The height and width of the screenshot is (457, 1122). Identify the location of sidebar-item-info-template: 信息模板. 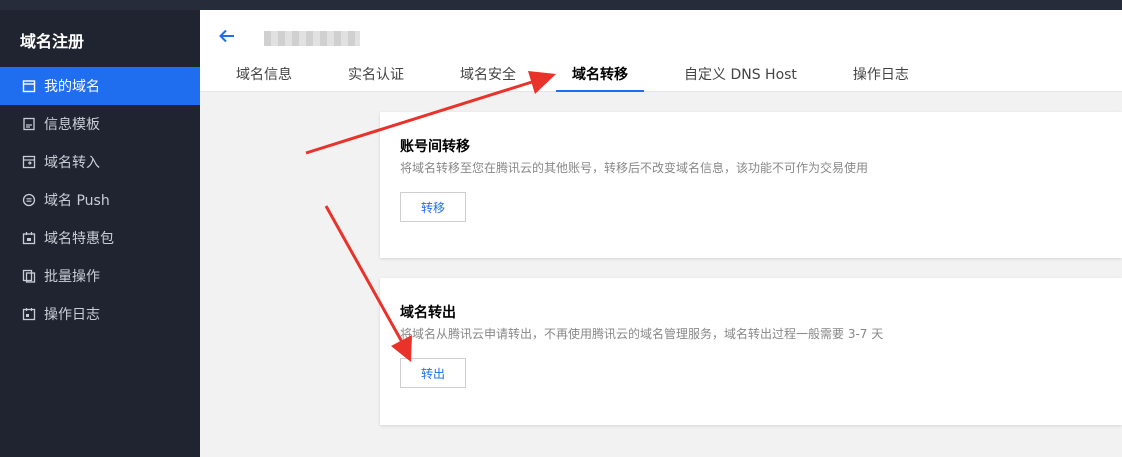
(100, 124).